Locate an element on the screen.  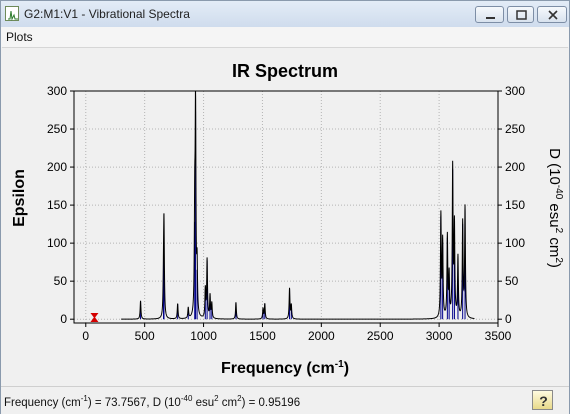
cursor-marker is located at coordinates (94, 317).